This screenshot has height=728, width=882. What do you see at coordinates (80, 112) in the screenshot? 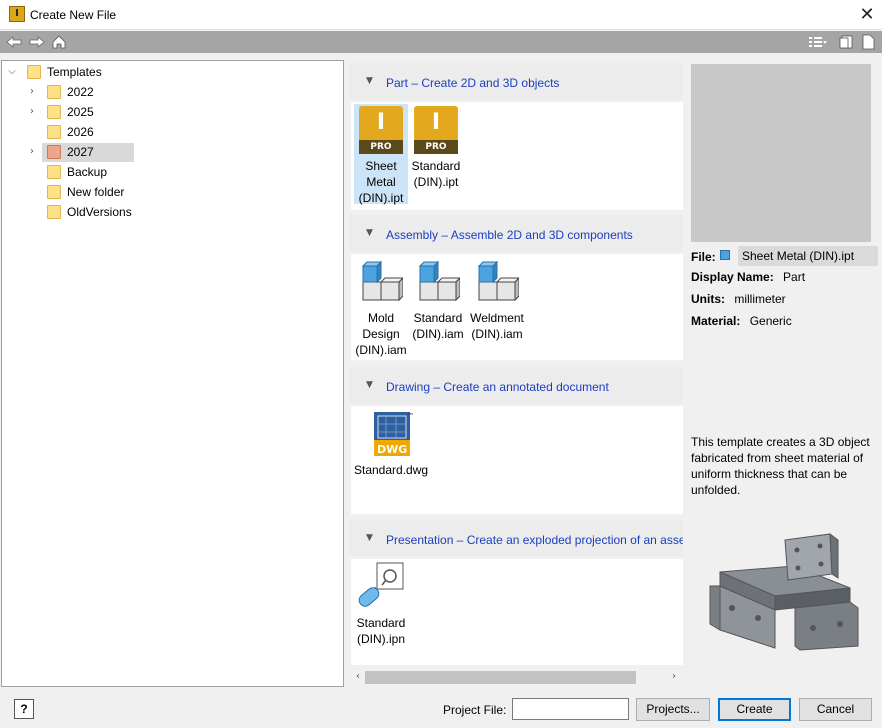
I see `tree-item-label: 2025` at bounding box center [80, 112].